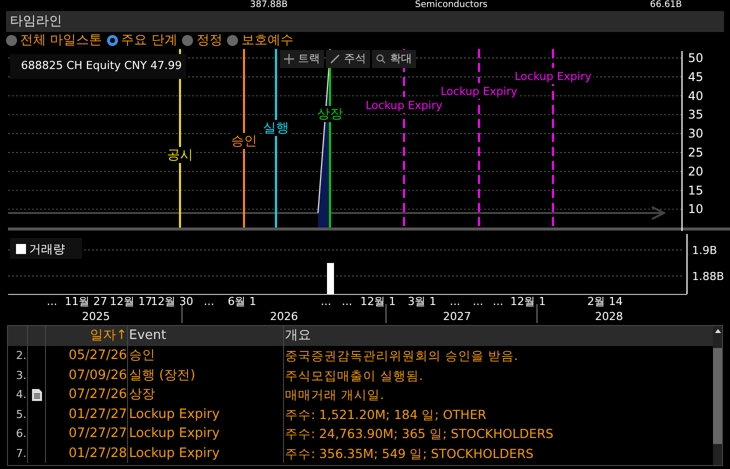 This screenshot has height=469, width=730. I want to click on axis-tick-label: 35, so click(696, 115).